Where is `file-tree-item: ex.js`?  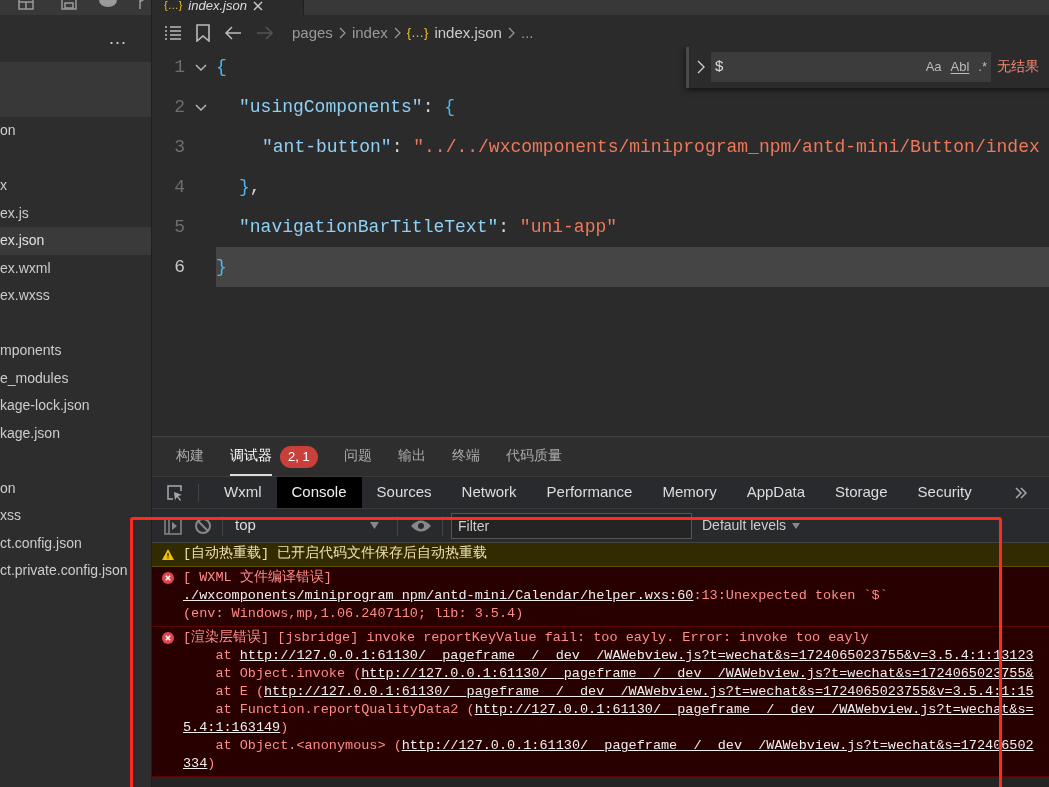 file-tree-item: ex.js is located at coordinates (75, 213).